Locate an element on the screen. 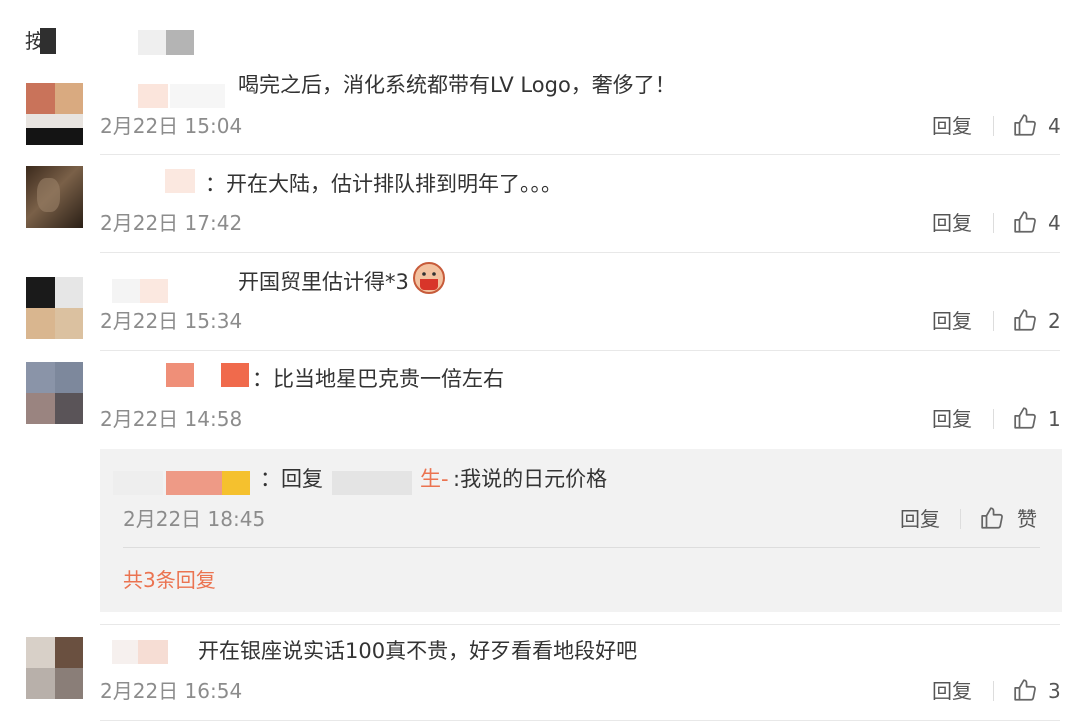  like-count: 3 is located at coordinates (1054, 691).